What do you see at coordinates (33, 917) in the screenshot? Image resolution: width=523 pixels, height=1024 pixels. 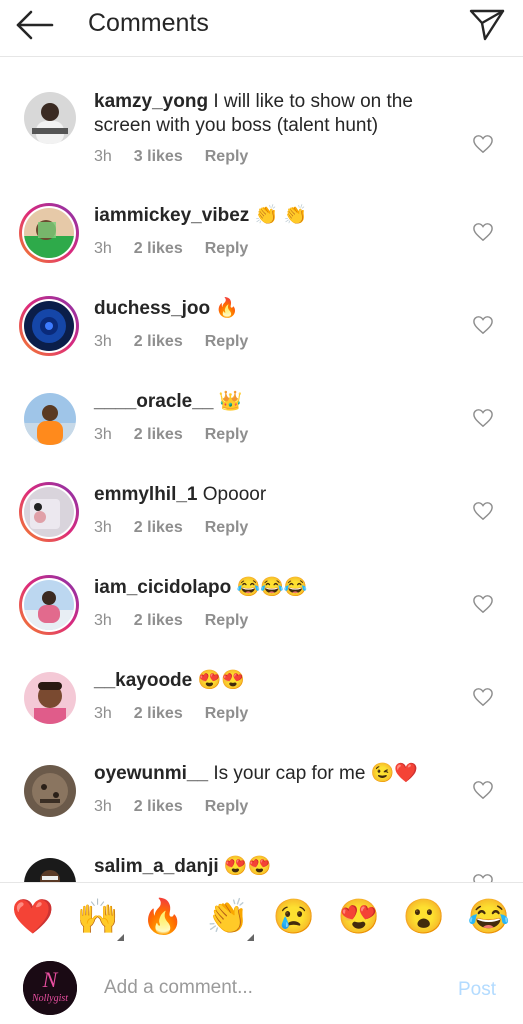 I see `red-heart-emoji-button: ❤️` at bounding box center [33, 917].